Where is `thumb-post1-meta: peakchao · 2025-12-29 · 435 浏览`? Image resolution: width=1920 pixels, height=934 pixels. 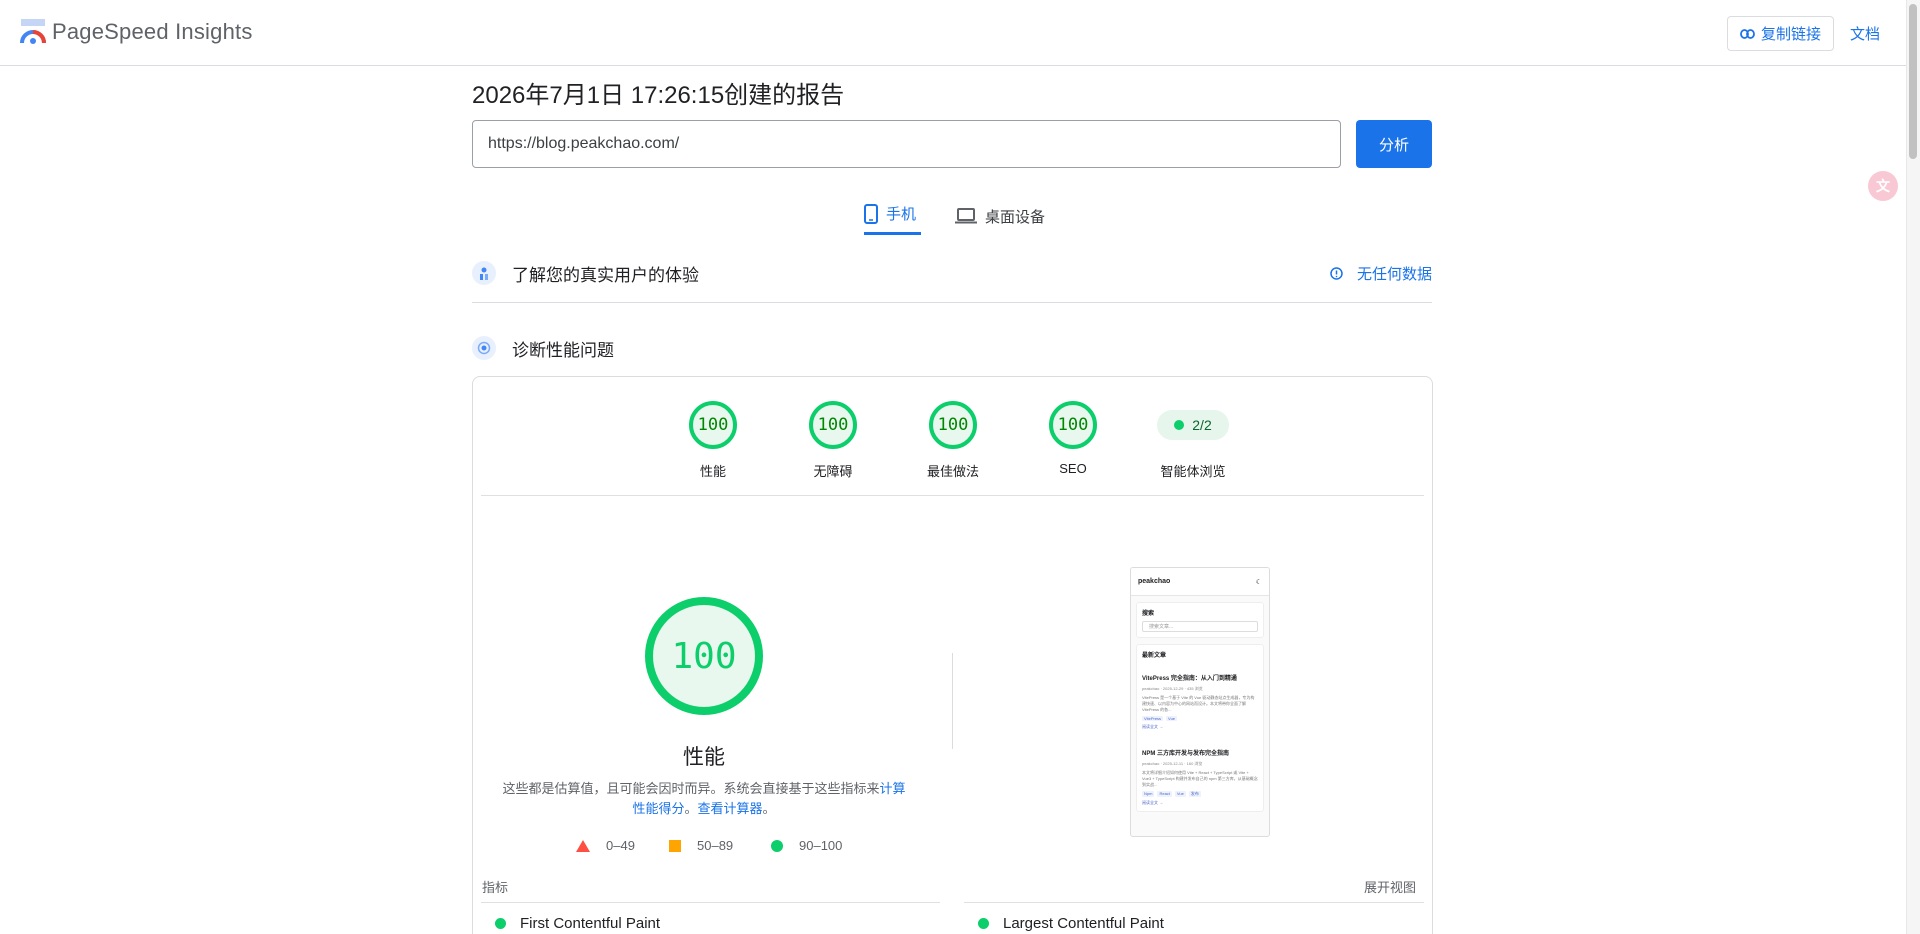 thumb-post1-meta: peakchao · 2025-12-29 · 435 浏览 is located at coordinates (1172, 688).